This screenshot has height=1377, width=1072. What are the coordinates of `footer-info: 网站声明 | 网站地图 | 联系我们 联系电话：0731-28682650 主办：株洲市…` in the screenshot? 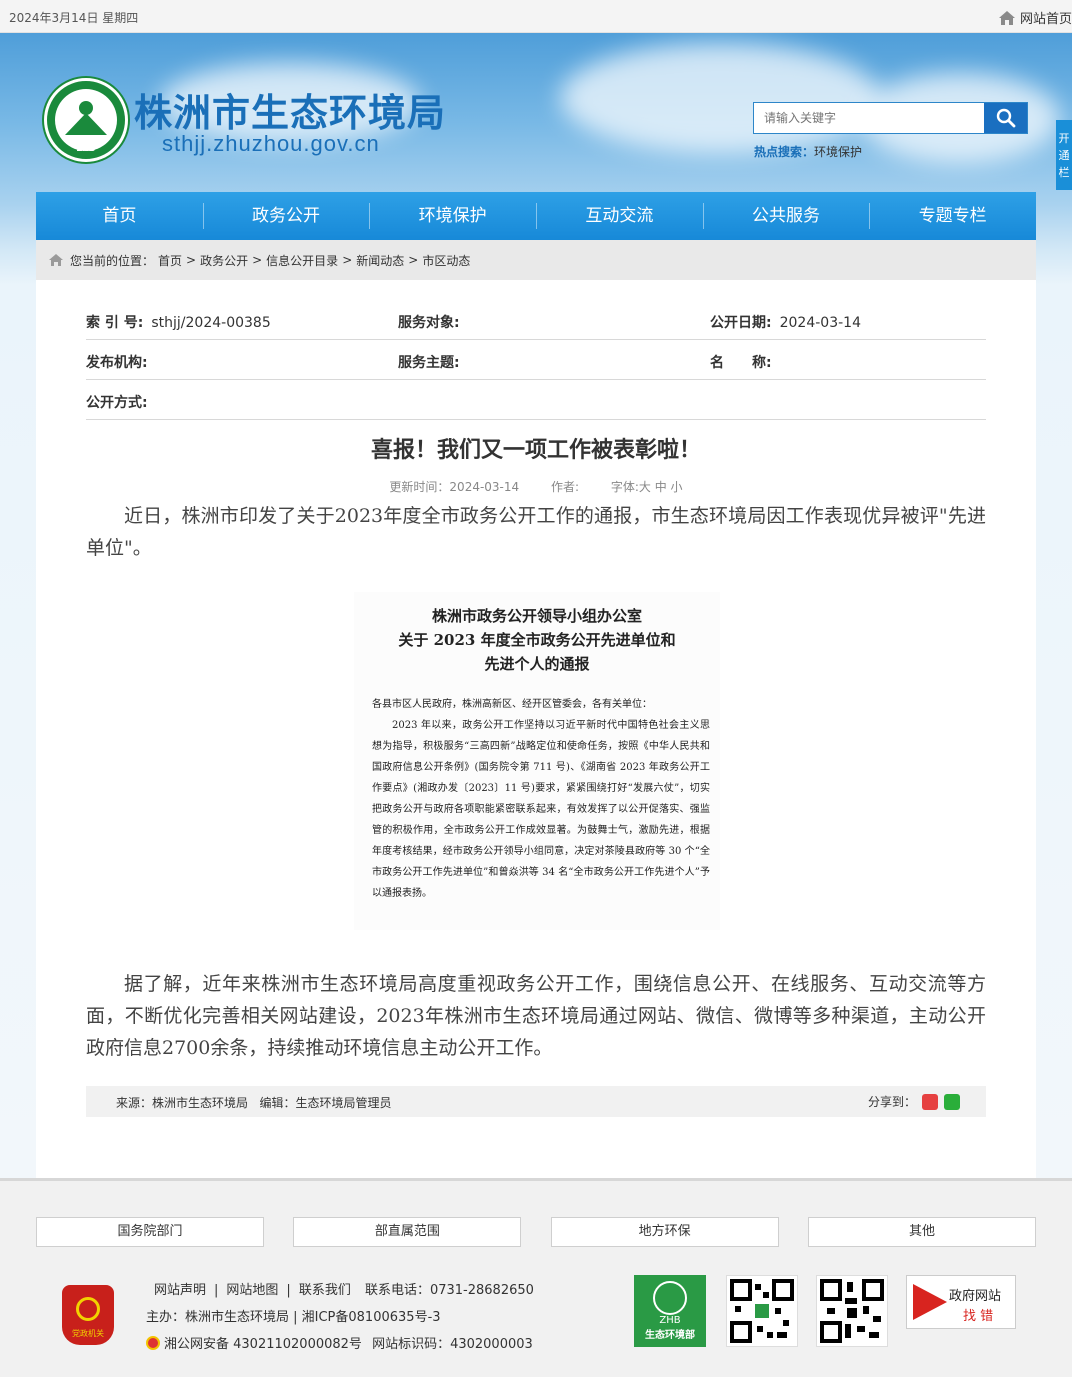 It's located at (340, 1317).